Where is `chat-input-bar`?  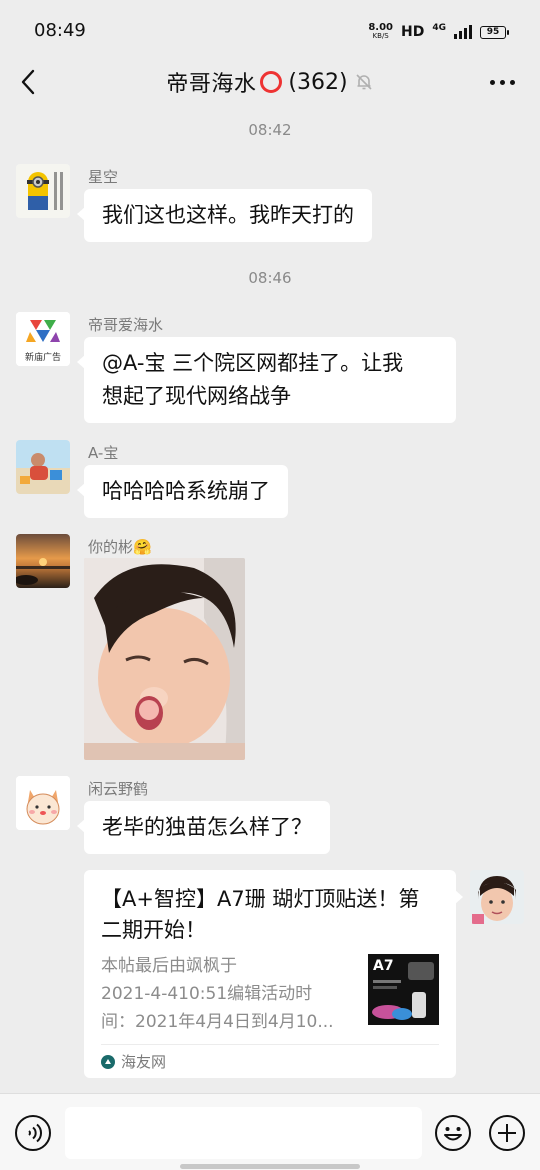
chat-input-bar is located at coordinates (270, 1131).